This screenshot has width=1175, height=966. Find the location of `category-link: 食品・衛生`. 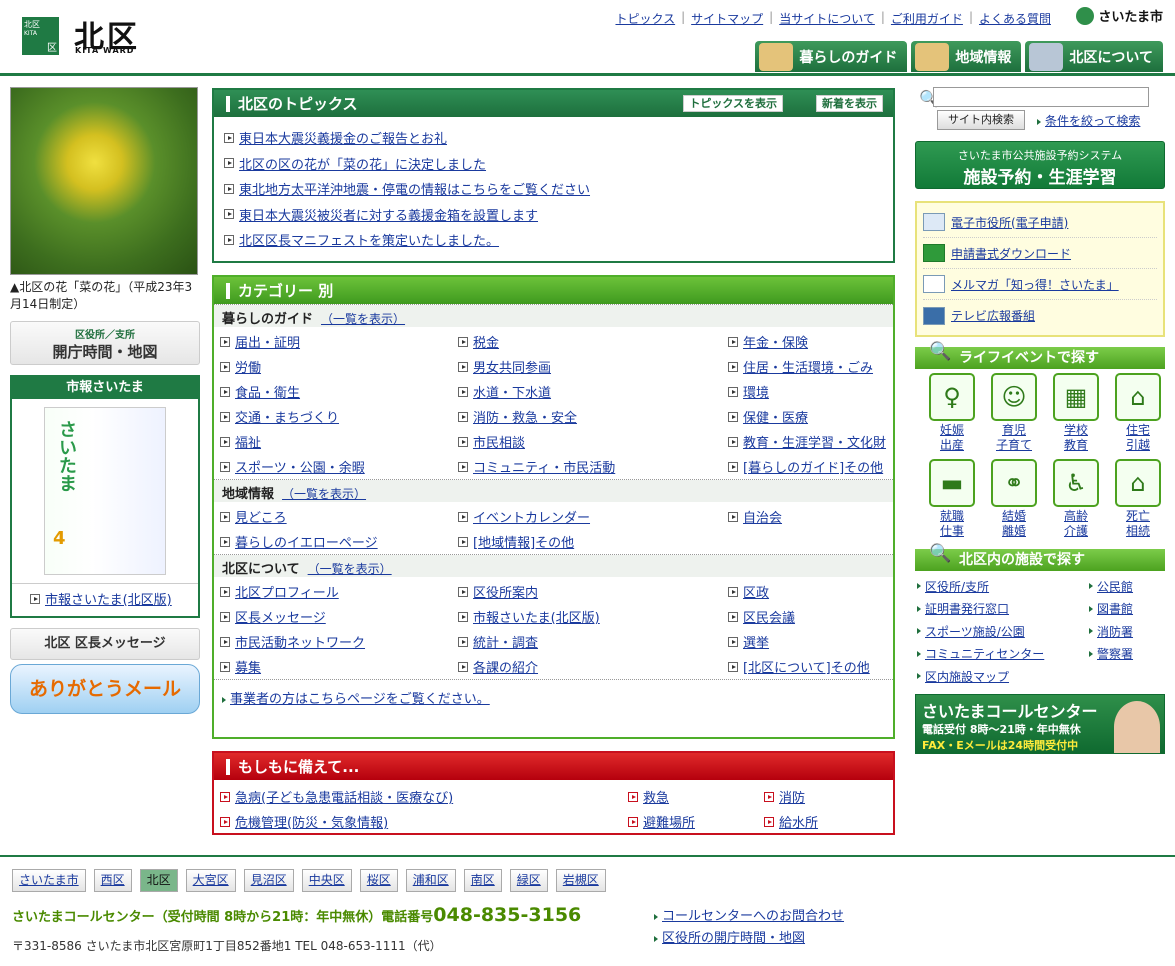

category-link: 食品・衛生 is located at coordinates (339, 391).